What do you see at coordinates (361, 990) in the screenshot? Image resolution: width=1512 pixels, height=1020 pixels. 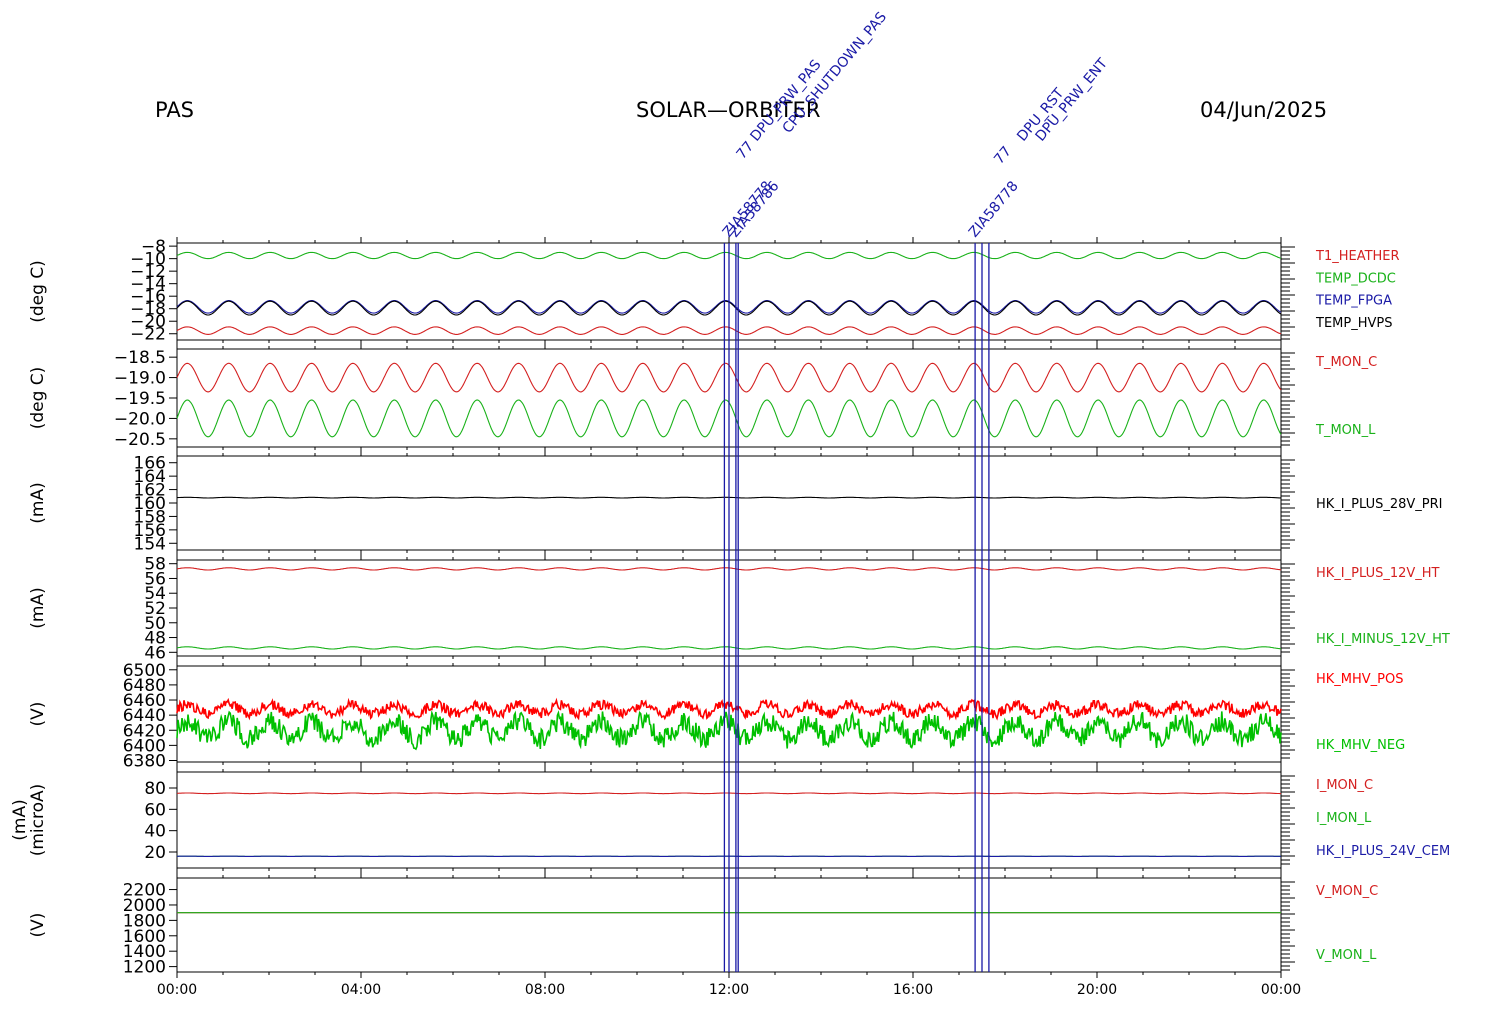 I see `x-tick-label: 04:00` at bounding box center [361, 990].